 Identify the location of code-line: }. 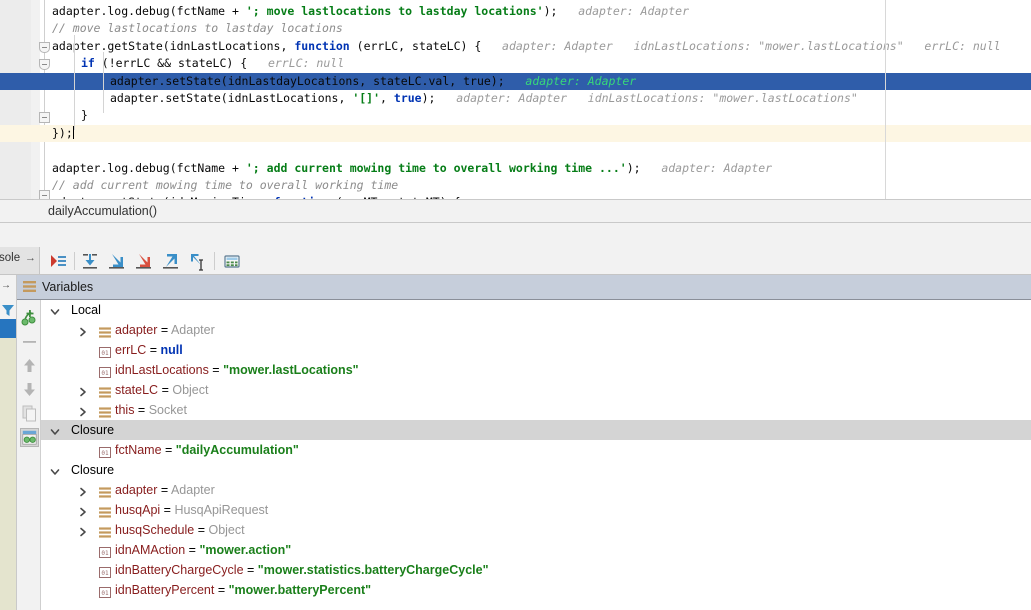
(515, 115).